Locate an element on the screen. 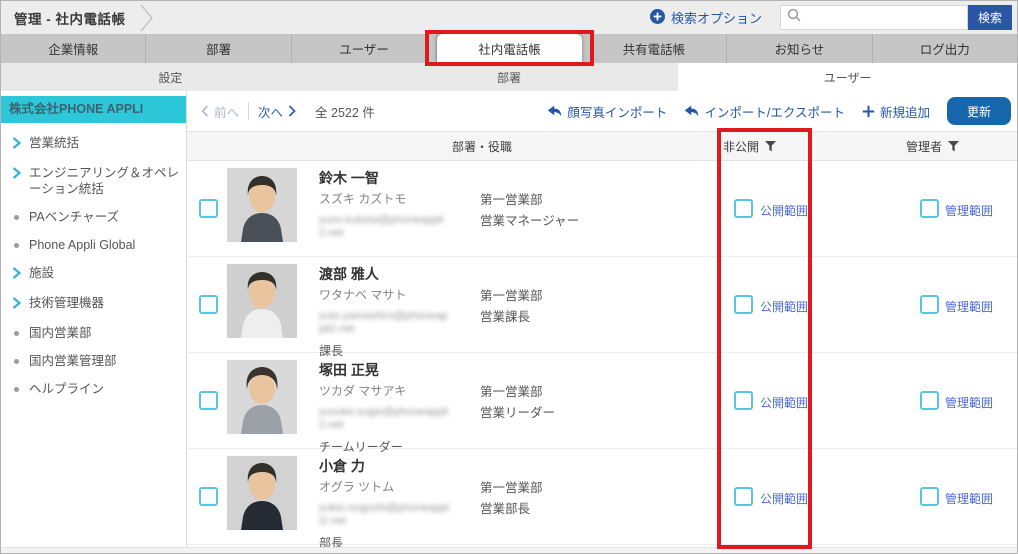  sidebar-item-engineering-operations: エンジニアリング＆オペレーション統括 is located at coordinates (93, 181).